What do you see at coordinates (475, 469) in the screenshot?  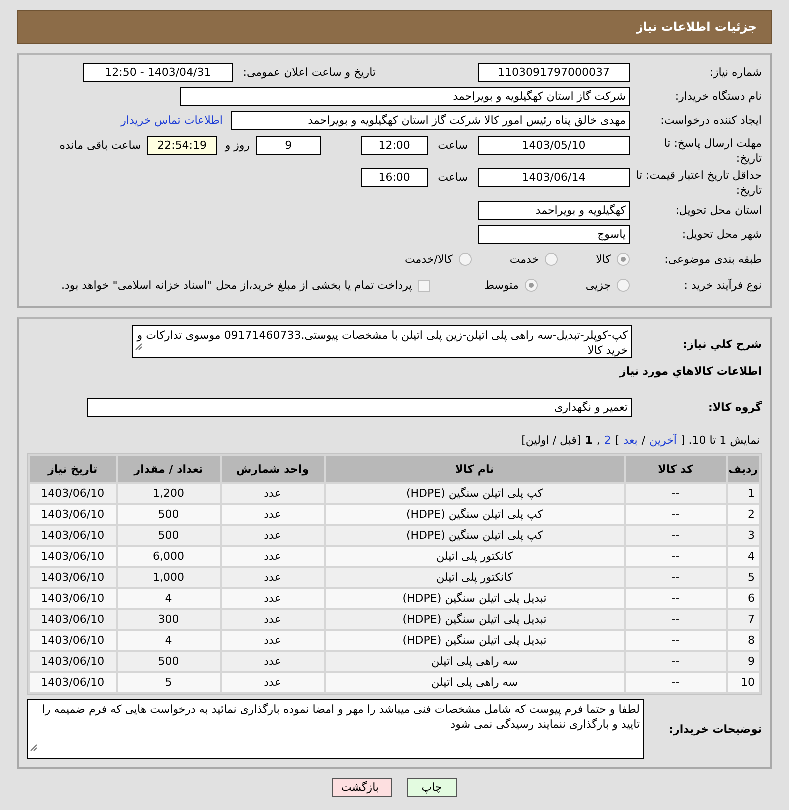 I see `column-header: نام کالا` at bounding box center [475, 469].